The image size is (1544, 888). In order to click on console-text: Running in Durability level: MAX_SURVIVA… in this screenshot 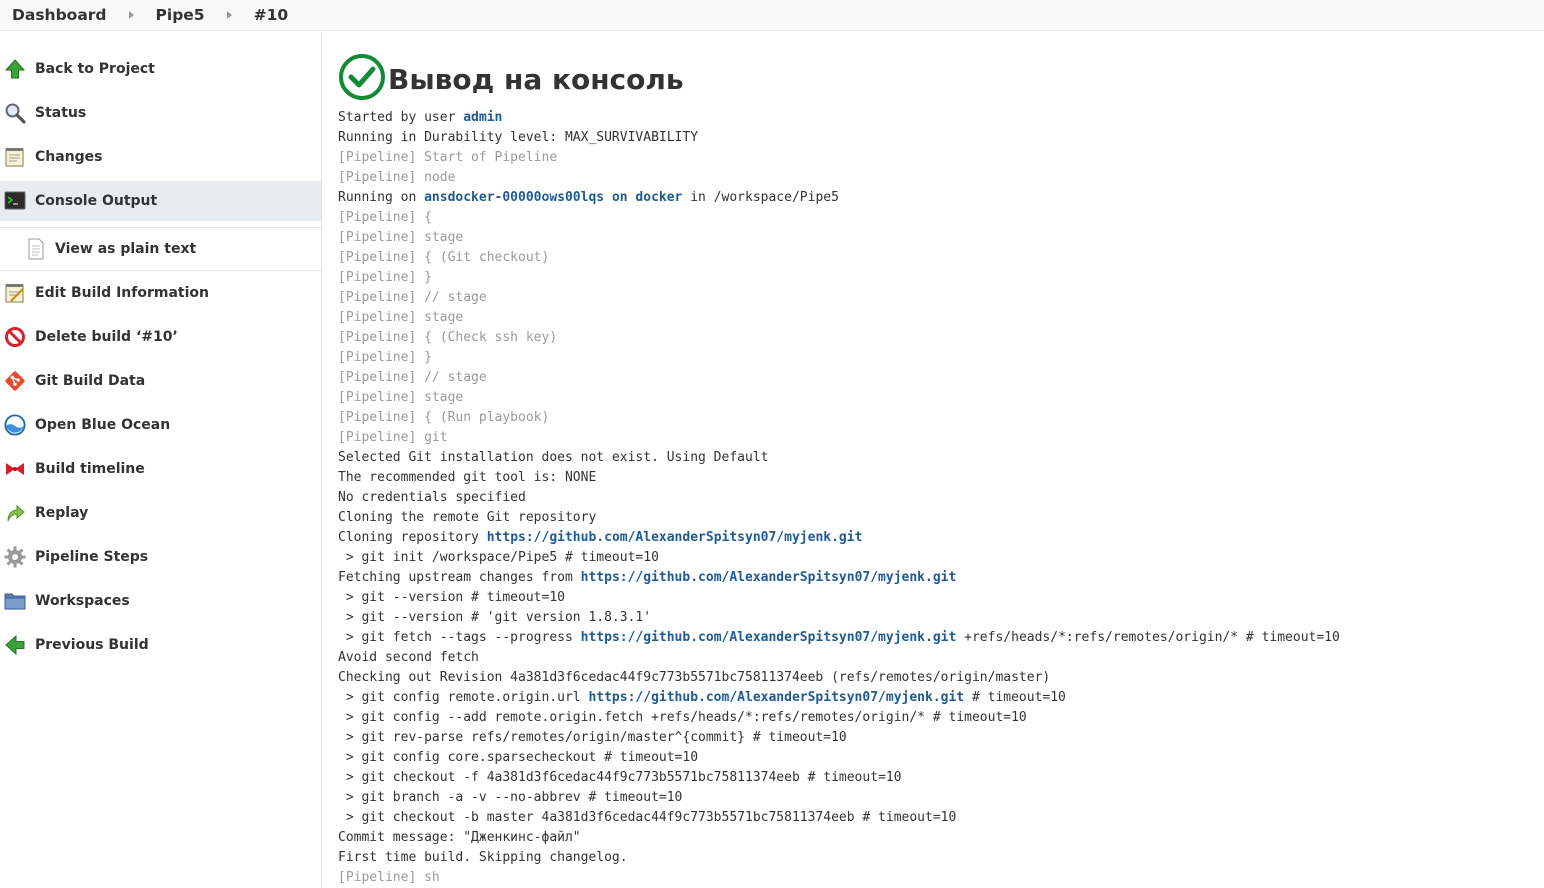, I will do `click(518, 137)`.